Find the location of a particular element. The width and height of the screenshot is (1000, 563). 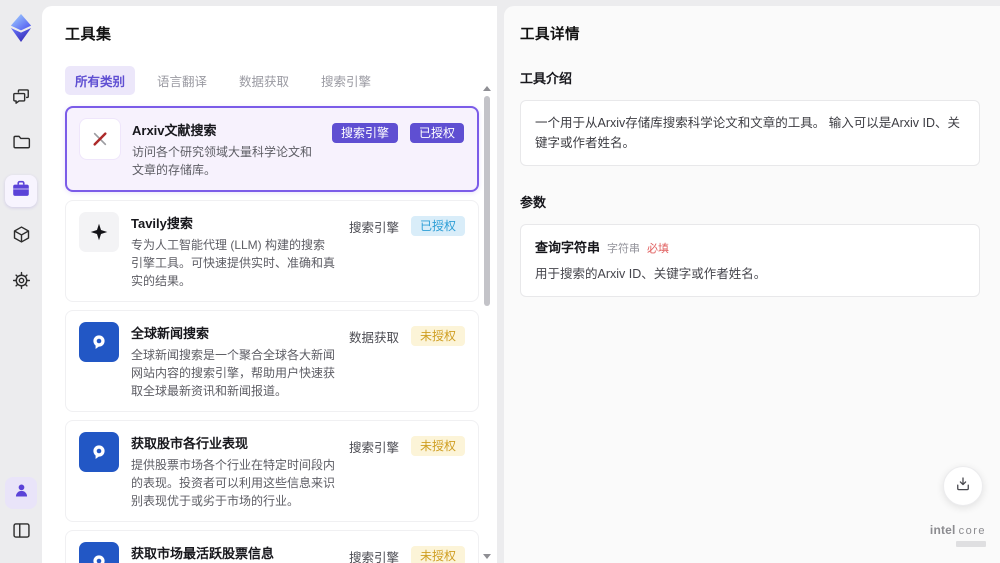

chat-icon is located at coordinates (21, 99).